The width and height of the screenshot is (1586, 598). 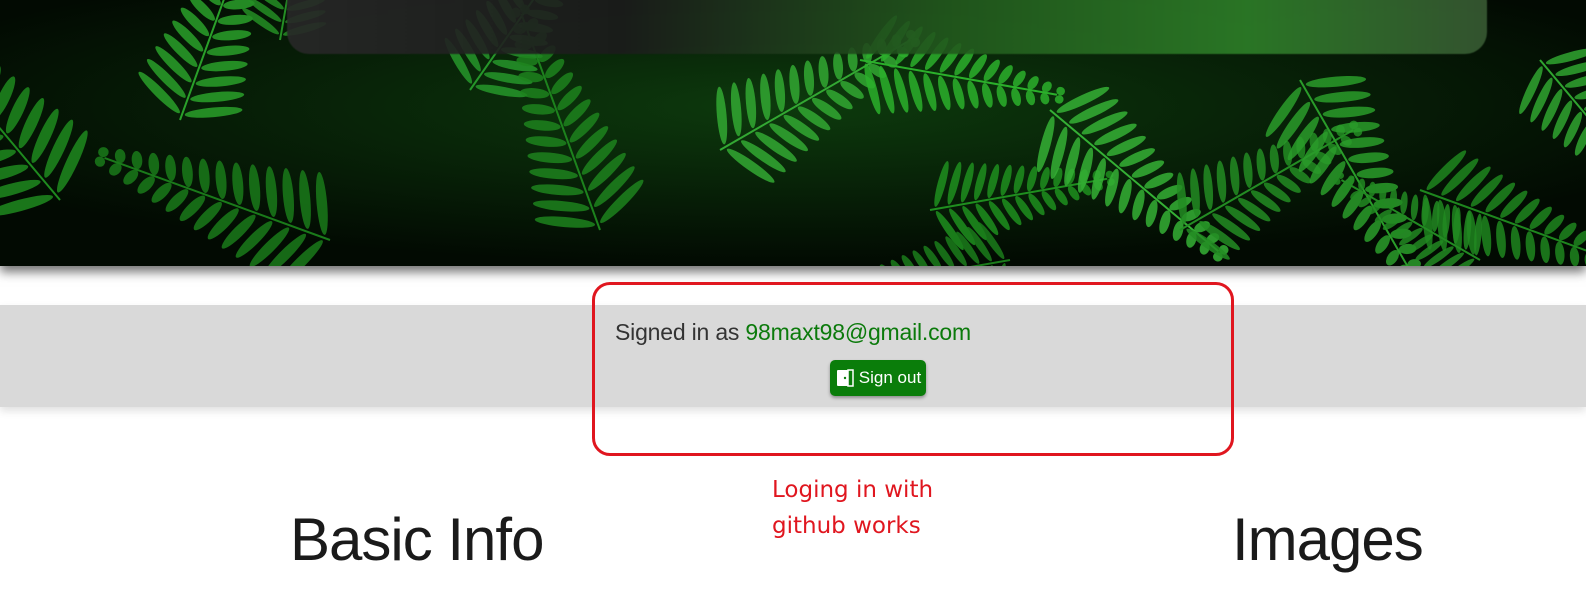 I want to click on section-title-basic-info: Basic Info, so click(x=417, y=539).